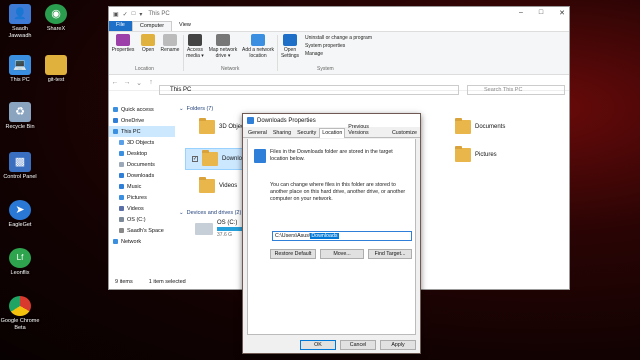 The height and width of the screenshot is (360, 640). I want to click on restore-default-button: Restore Default, so click(293, 254).